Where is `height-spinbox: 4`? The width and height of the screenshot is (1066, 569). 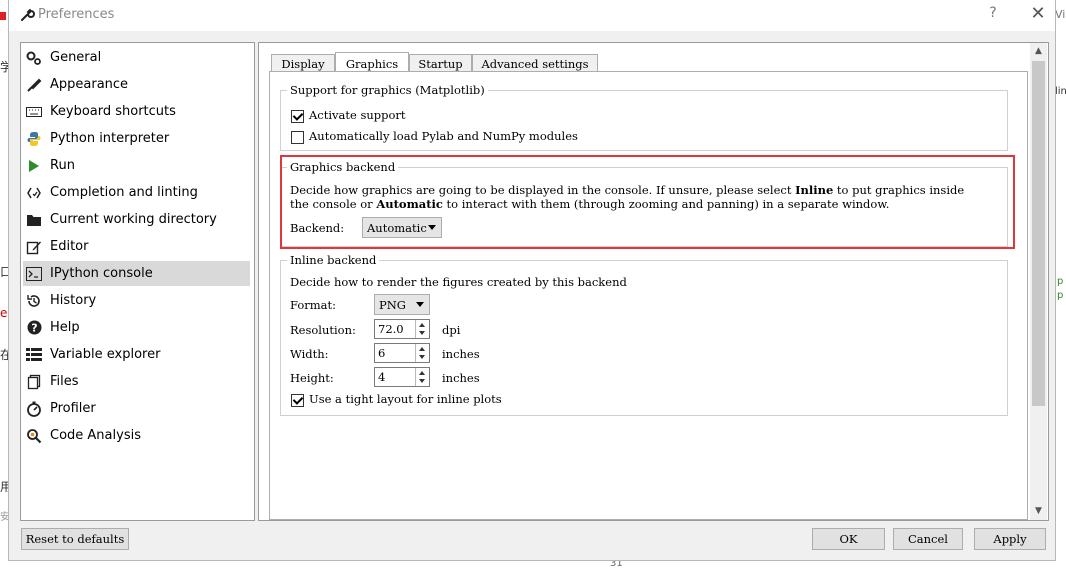 height-spinbox: 4 is located at coordinates (402, 377).